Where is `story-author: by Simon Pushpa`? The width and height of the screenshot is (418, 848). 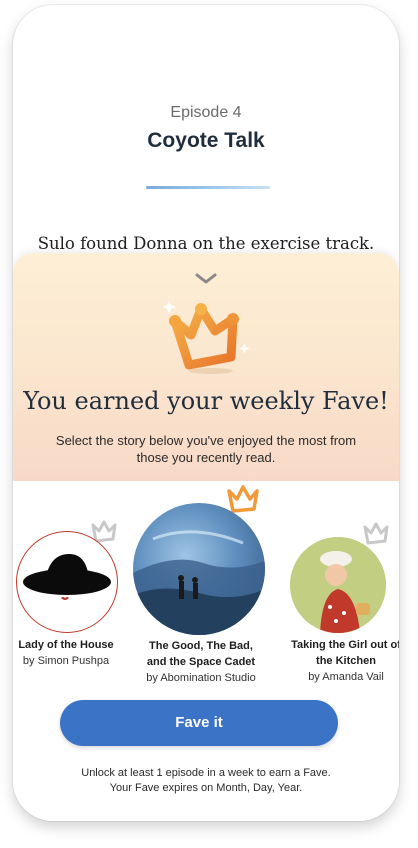
story-author: by Simon Pushpa is located at coordinates (66, 661).